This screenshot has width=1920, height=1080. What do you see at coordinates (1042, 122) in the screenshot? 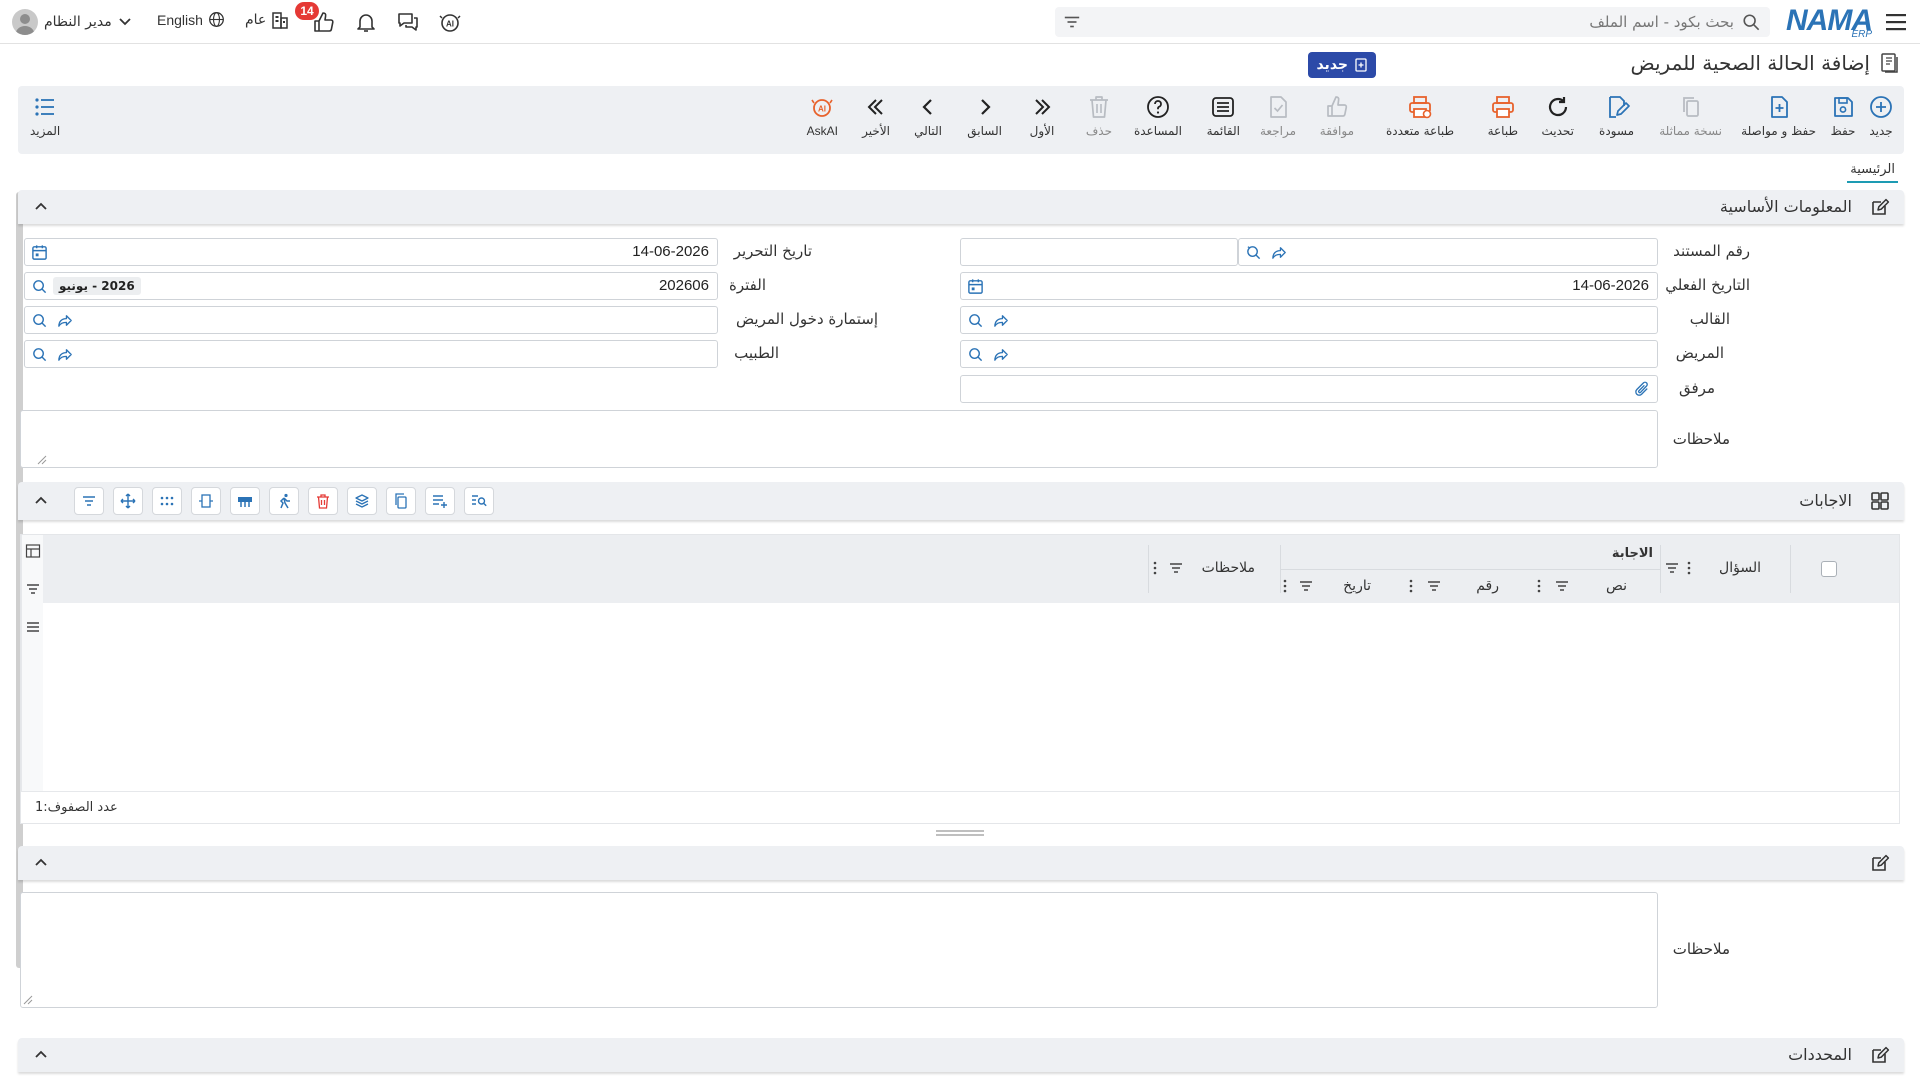
I see `first-button: الأول` at bounding box center [1042, 122].